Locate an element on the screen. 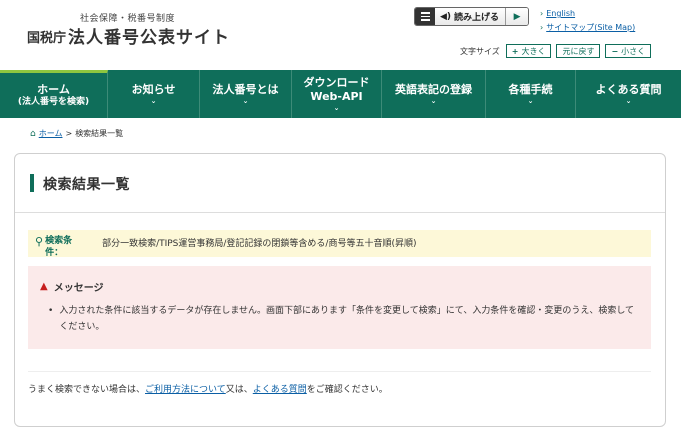 The height and width of the screenshot is (437, 681). font-smaller-button: − 小さく is located at coordinates (628, 51).